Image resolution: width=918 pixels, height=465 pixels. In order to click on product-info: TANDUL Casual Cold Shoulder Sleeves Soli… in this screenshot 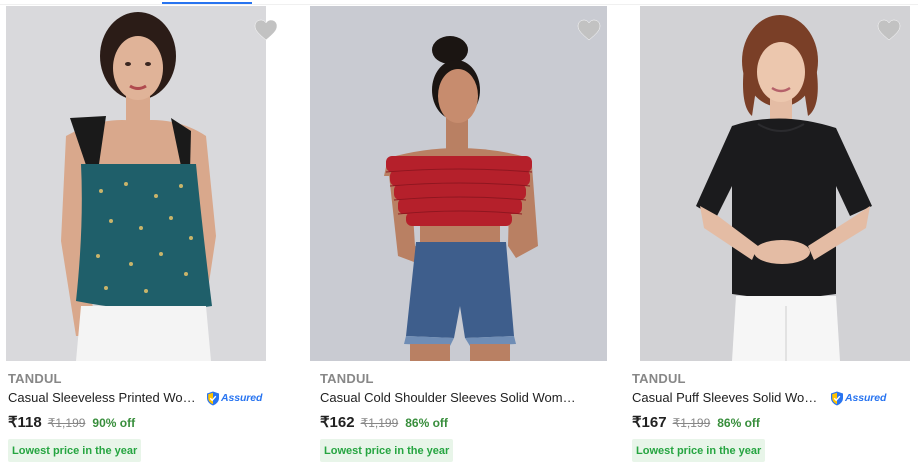, I will do `click(468, 416)`.